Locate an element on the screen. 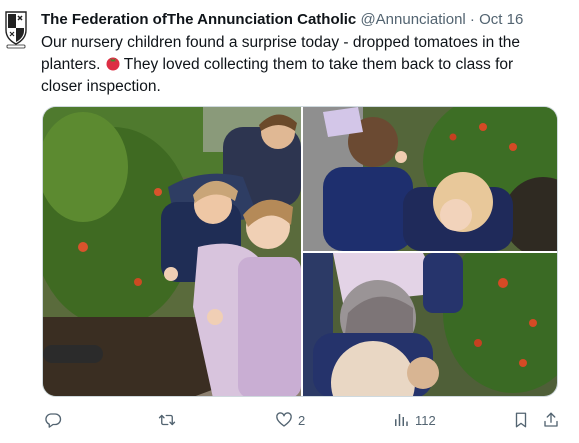  like-count: 2 is located at coordinates (302, 420).